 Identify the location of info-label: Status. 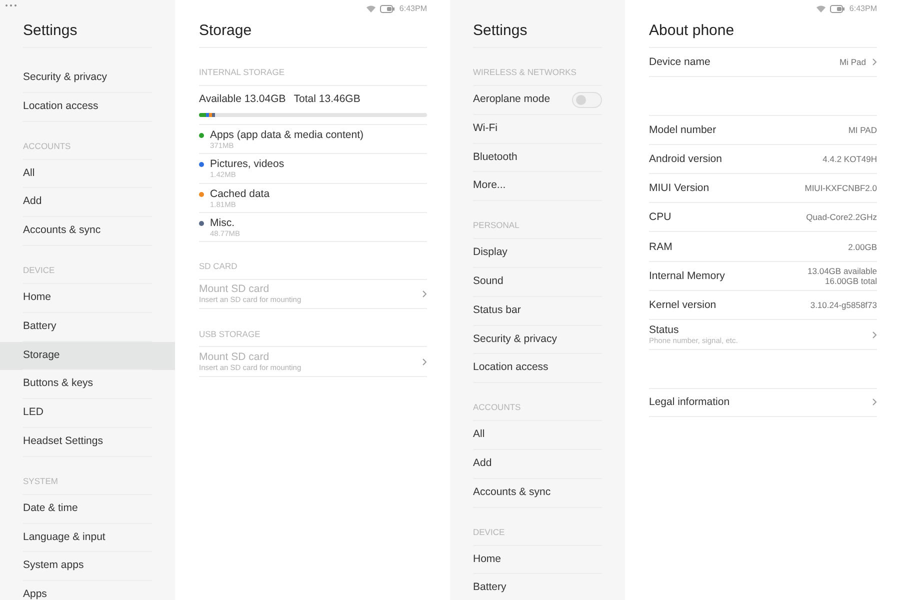
(664, 330).